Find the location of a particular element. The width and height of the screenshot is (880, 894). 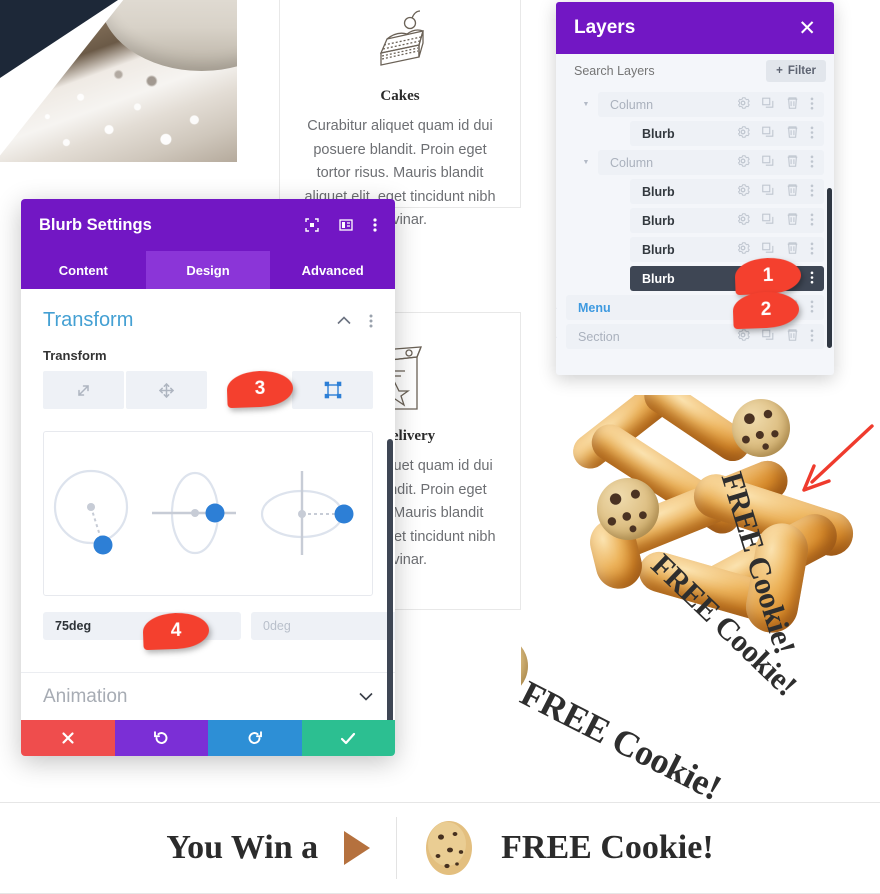

close-icon is located at coordinates (68, 738).